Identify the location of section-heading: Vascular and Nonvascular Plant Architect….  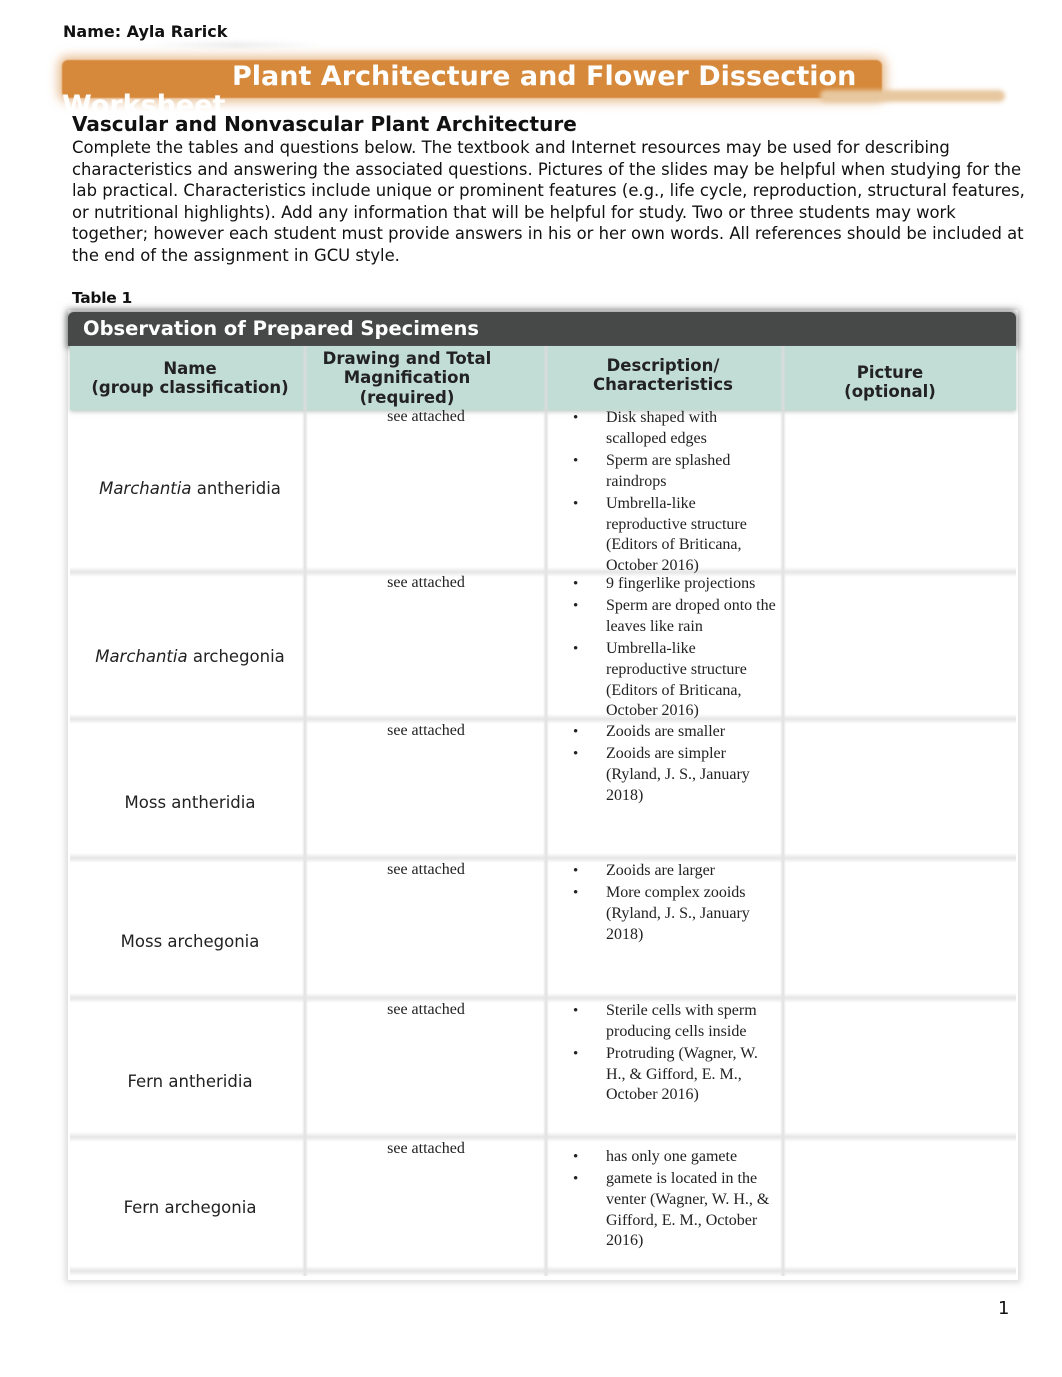
(326, 124).